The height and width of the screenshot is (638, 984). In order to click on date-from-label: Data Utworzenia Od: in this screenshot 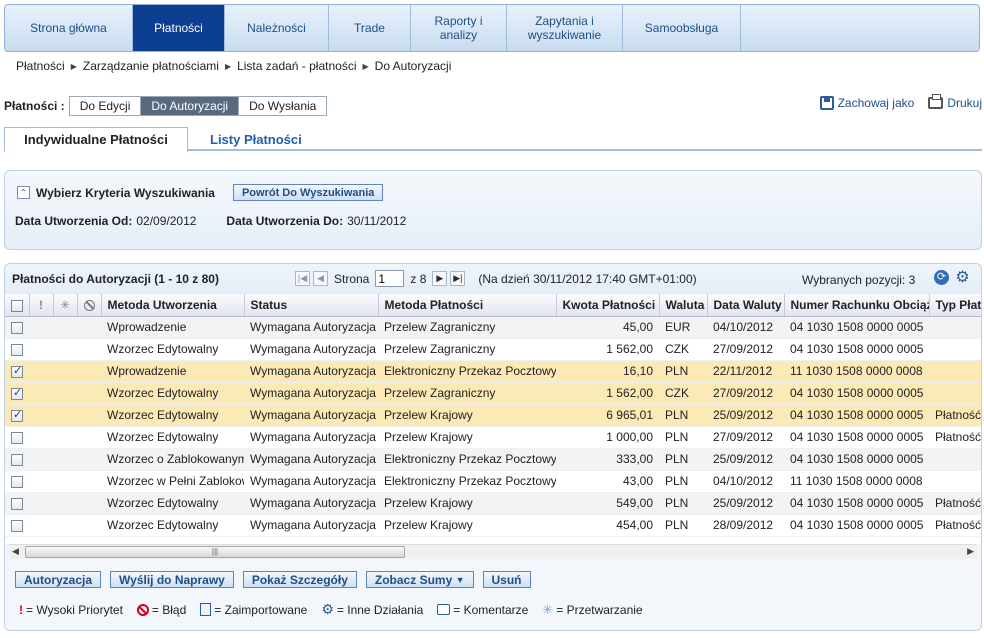, I will do `click(74, 221)`.